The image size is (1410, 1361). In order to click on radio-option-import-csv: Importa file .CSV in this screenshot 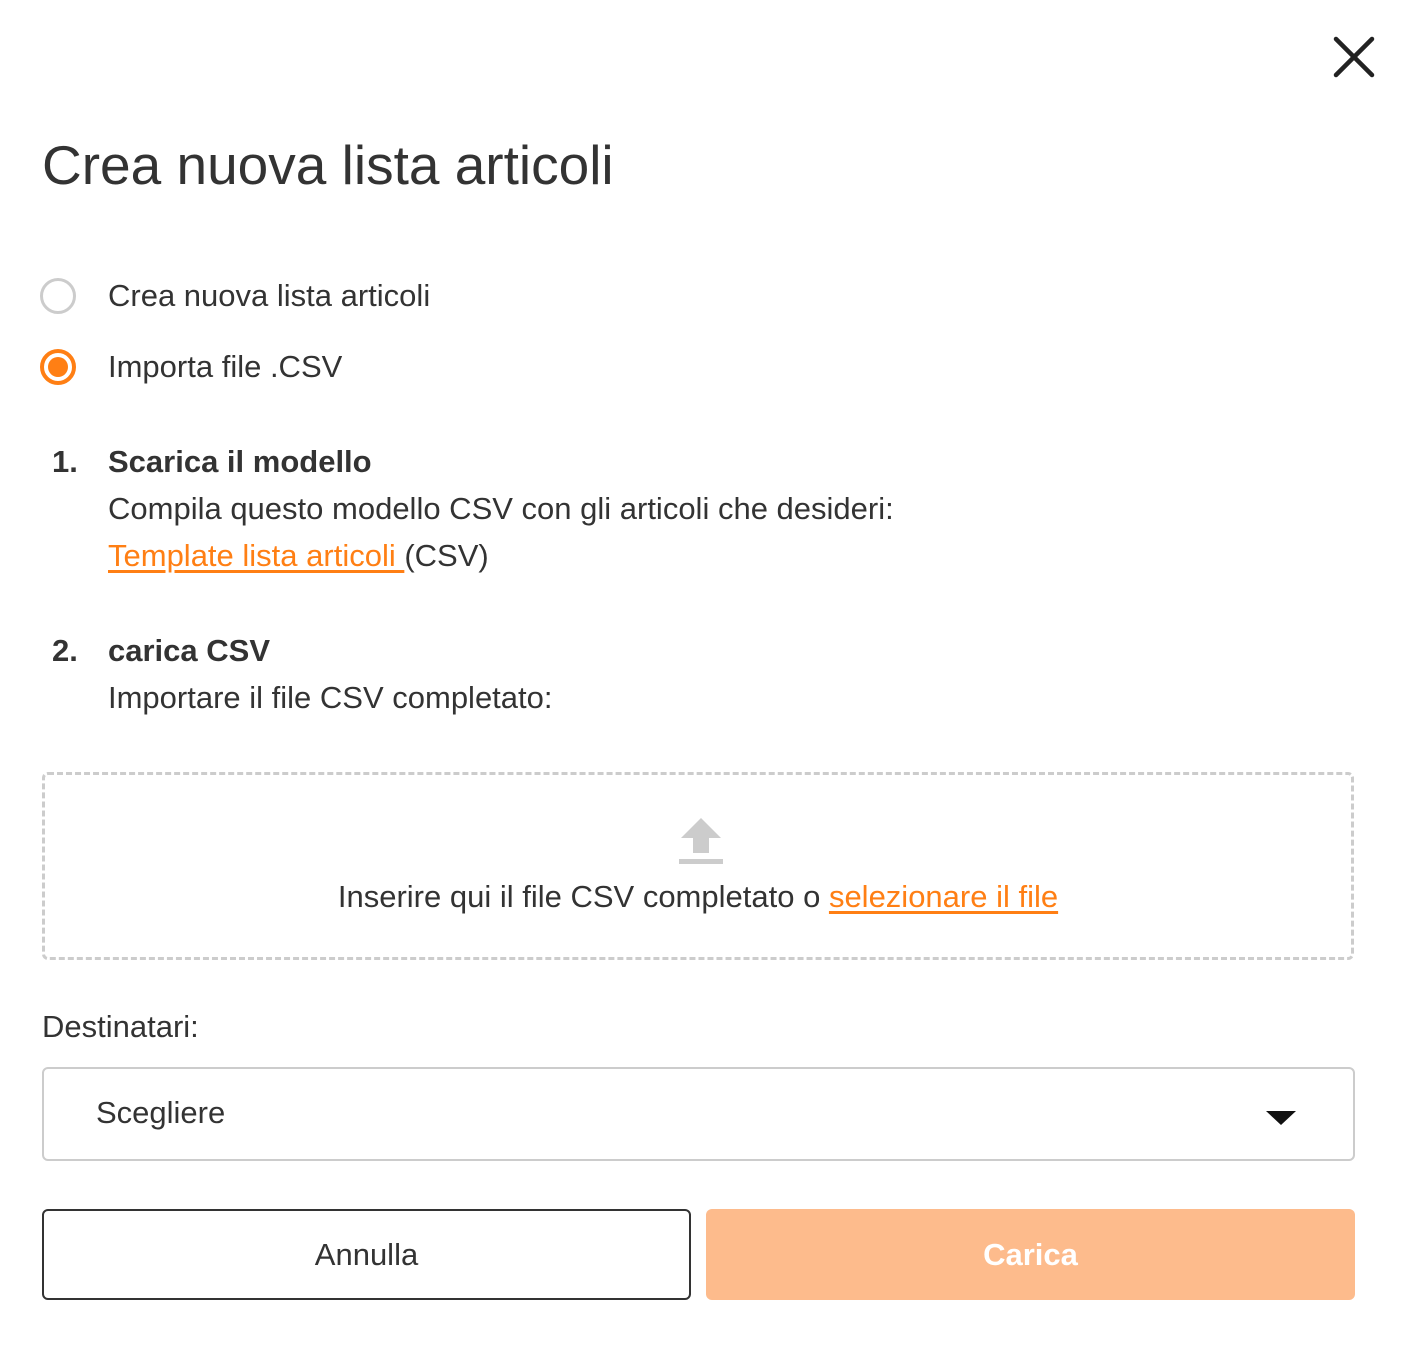, I will do `click(191, 367)`.